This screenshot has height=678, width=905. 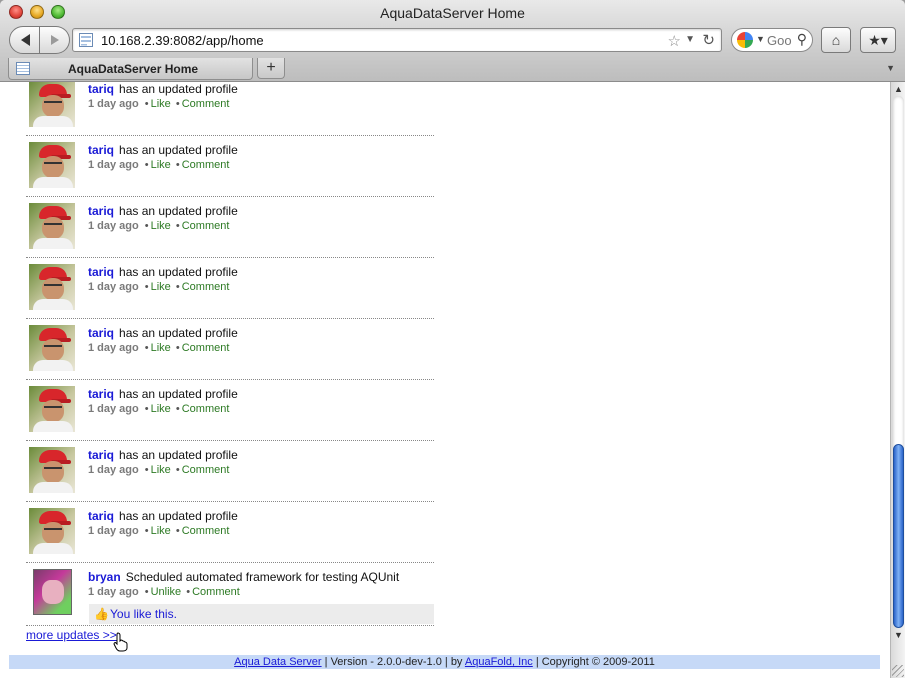 What do you see at coordinates (24, 40) in the screenshot?
I see `back-button` at bounding box center [24, 40].